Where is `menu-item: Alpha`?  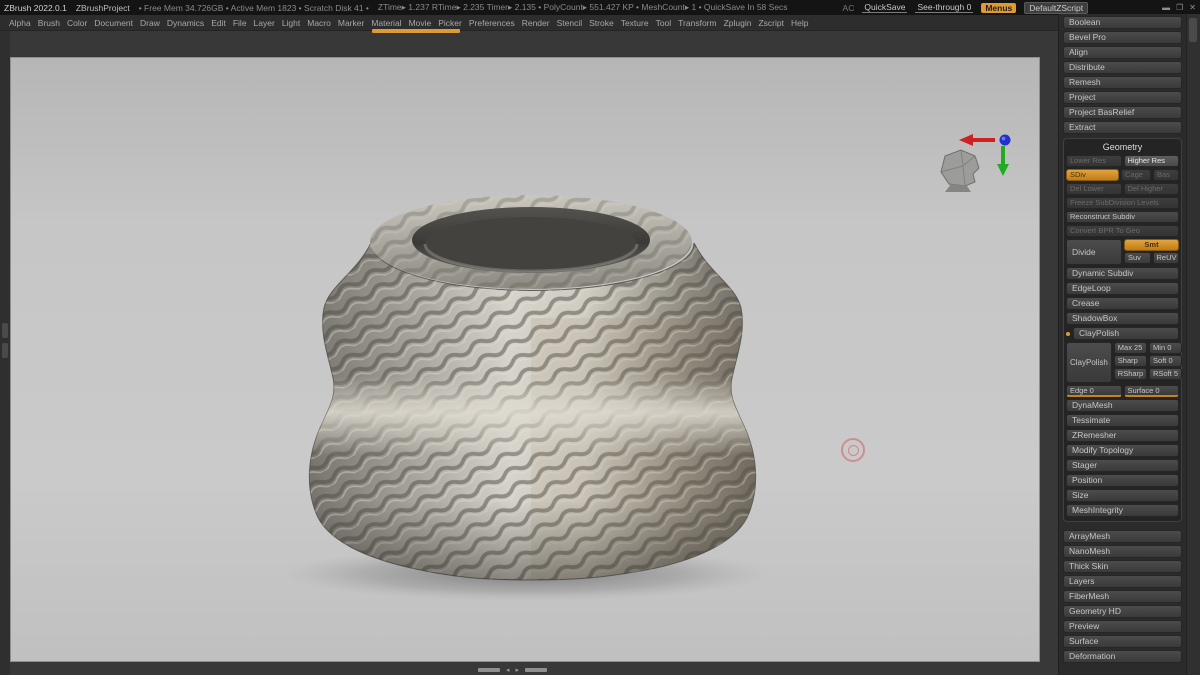 menu-item: Alpha is located at coordinates (20, 23).